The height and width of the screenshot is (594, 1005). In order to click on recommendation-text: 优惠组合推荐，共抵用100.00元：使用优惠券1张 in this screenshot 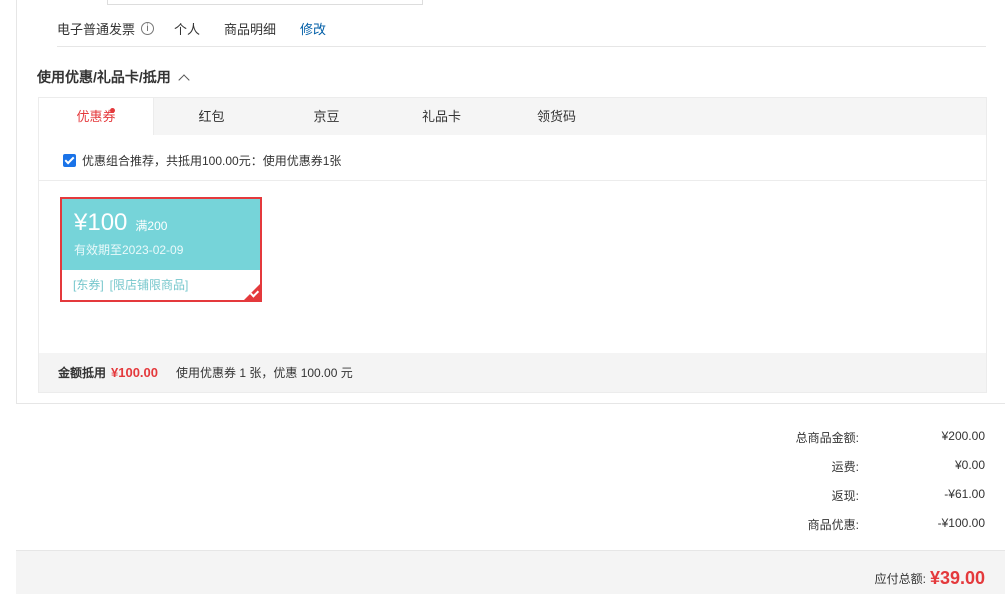, I will do `click(212, 161)`.